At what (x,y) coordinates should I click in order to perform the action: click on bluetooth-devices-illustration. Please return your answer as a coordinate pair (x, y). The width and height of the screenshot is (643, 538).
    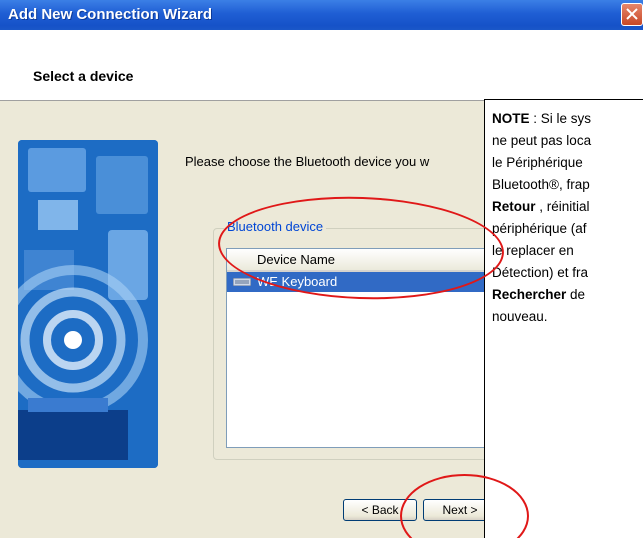
    Looking at the image, I should click on (88, 304).